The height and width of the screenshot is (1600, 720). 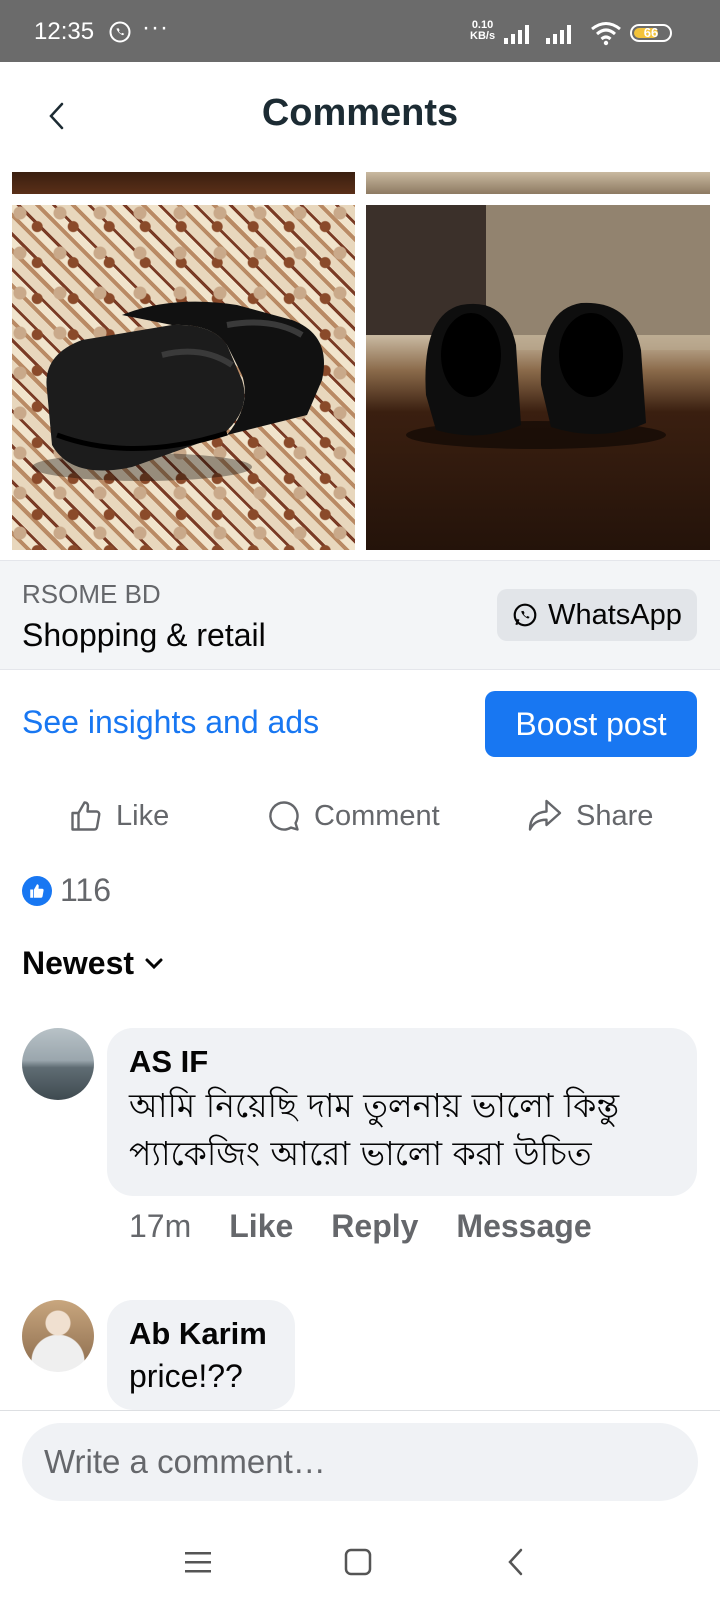 What do you see at coordinates (360, 615) in the screenshot?
I see `page-info-card: RSOME BD Shopping & retail WhatsApp` at bounding box center [360, 615].